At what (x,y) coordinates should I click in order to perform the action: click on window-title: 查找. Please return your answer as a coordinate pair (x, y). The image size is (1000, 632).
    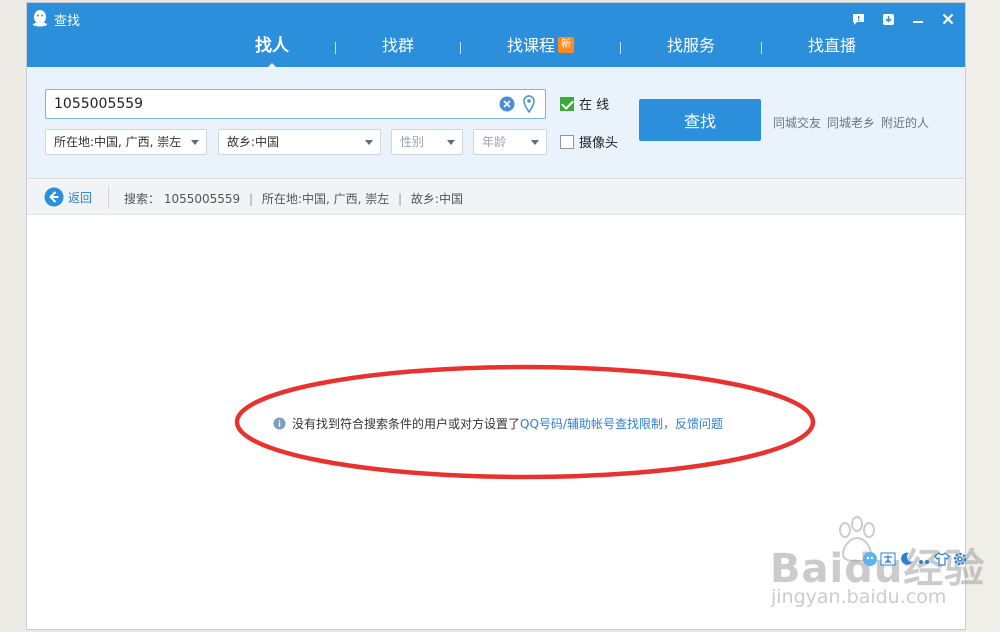
    Looking at the image, I should click on (67, 21).